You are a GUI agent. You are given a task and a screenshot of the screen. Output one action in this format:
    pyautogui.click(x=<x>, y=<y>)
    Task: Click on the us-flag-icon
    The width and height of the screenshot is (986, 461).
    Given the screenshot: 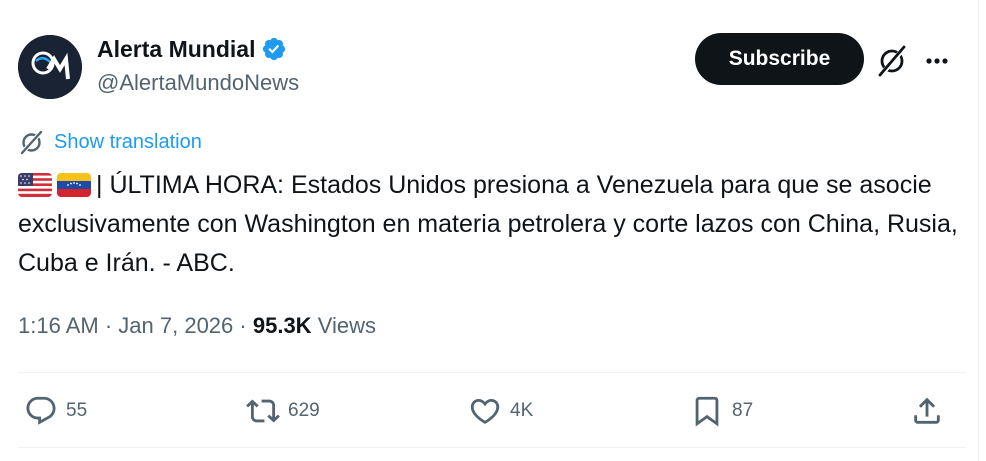 What is the action you would take?
    pyautogui.click(x=35, y=185)
    